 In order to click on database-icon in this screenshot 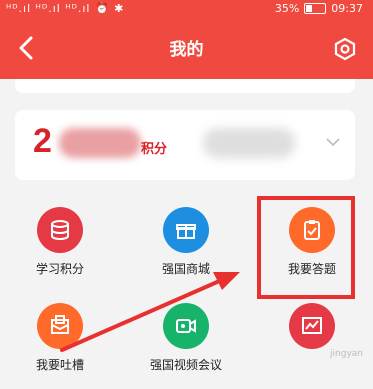, I will do `click(60, 230)`.